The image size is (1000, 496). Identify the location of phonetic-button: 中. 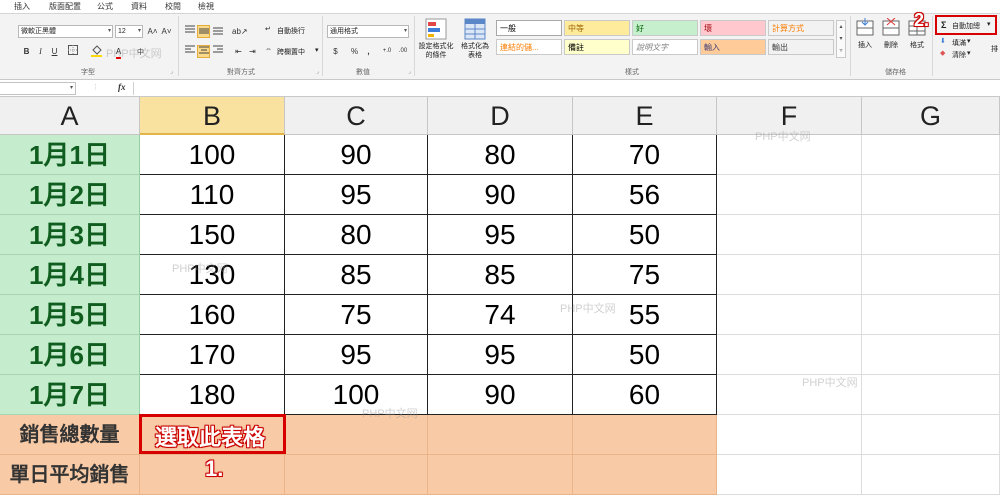
(140, 51).